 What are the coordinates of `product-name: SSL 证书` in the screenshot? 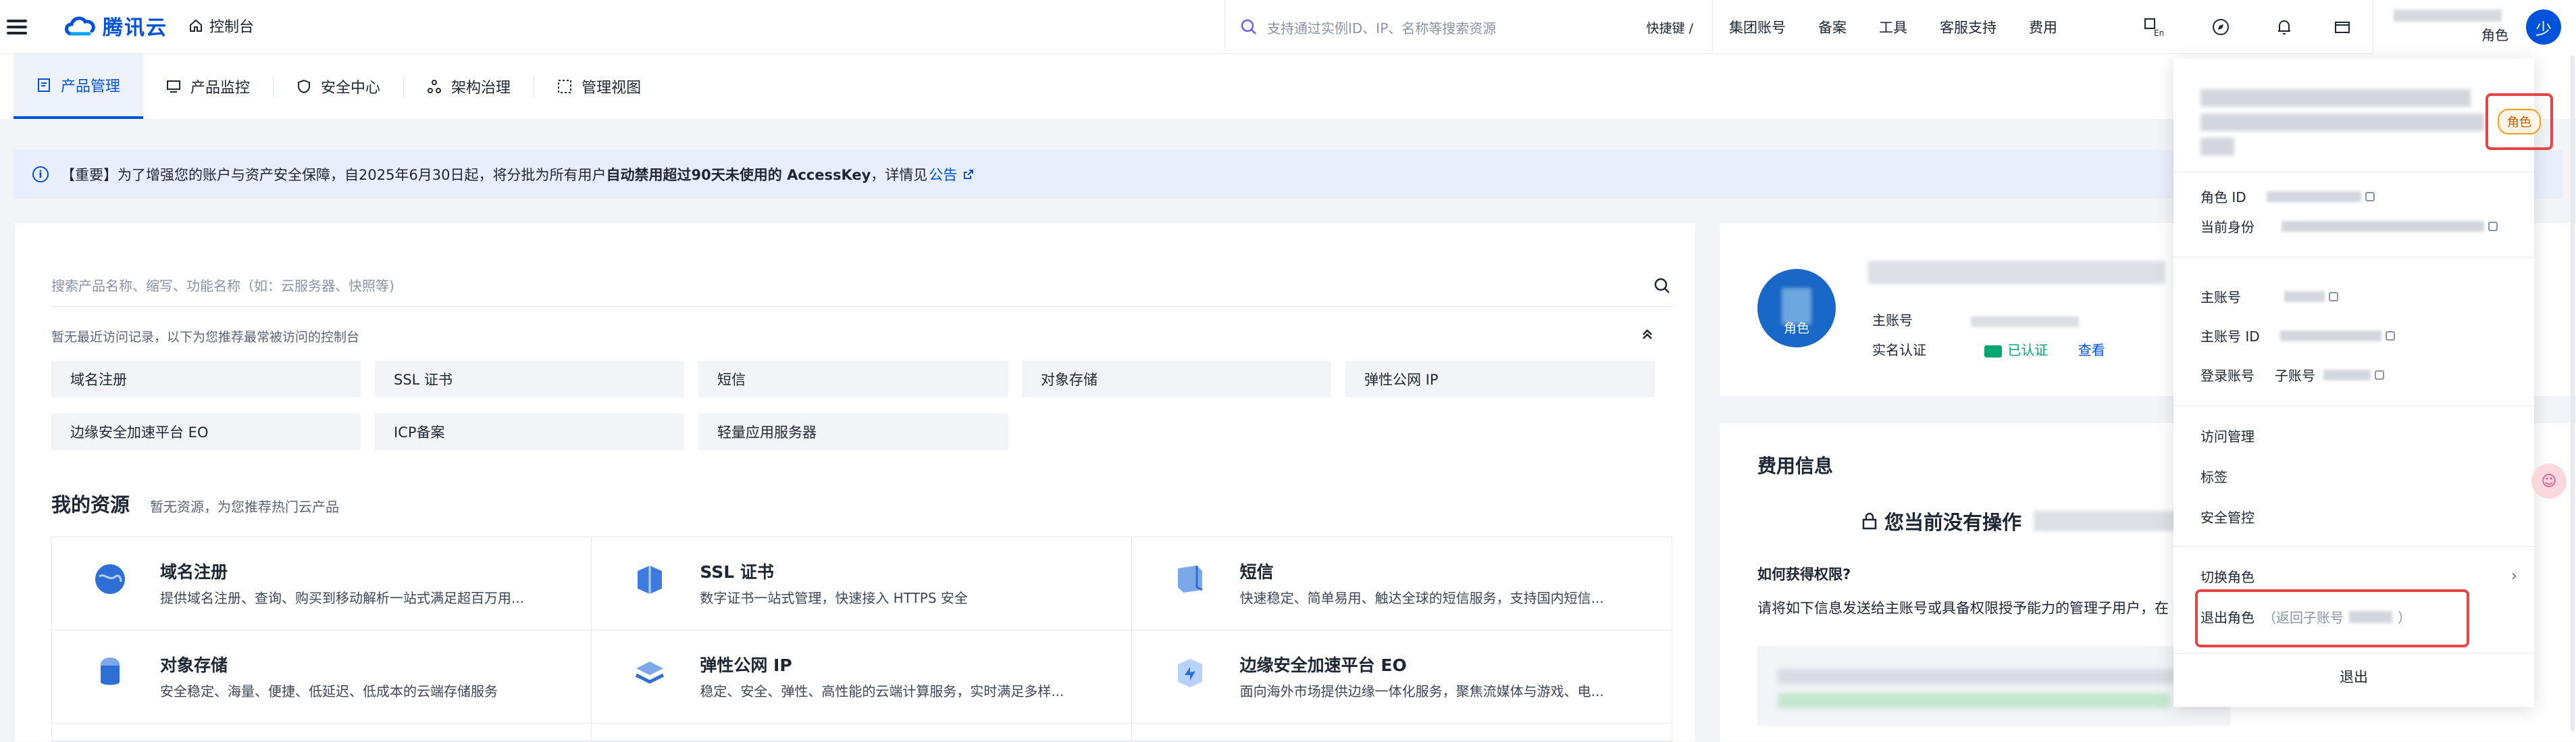 It's located at (737, 572).